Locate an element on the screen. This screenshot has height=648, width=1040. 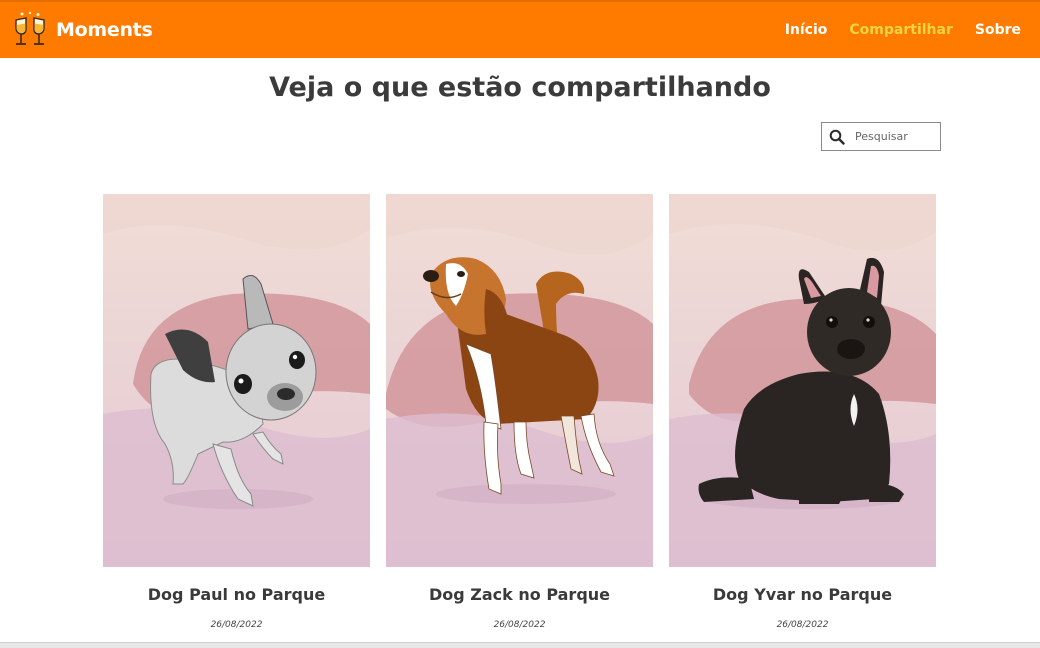
navbar: Moments Início Compartilhar Sobre is located at coordinates (520, 29).